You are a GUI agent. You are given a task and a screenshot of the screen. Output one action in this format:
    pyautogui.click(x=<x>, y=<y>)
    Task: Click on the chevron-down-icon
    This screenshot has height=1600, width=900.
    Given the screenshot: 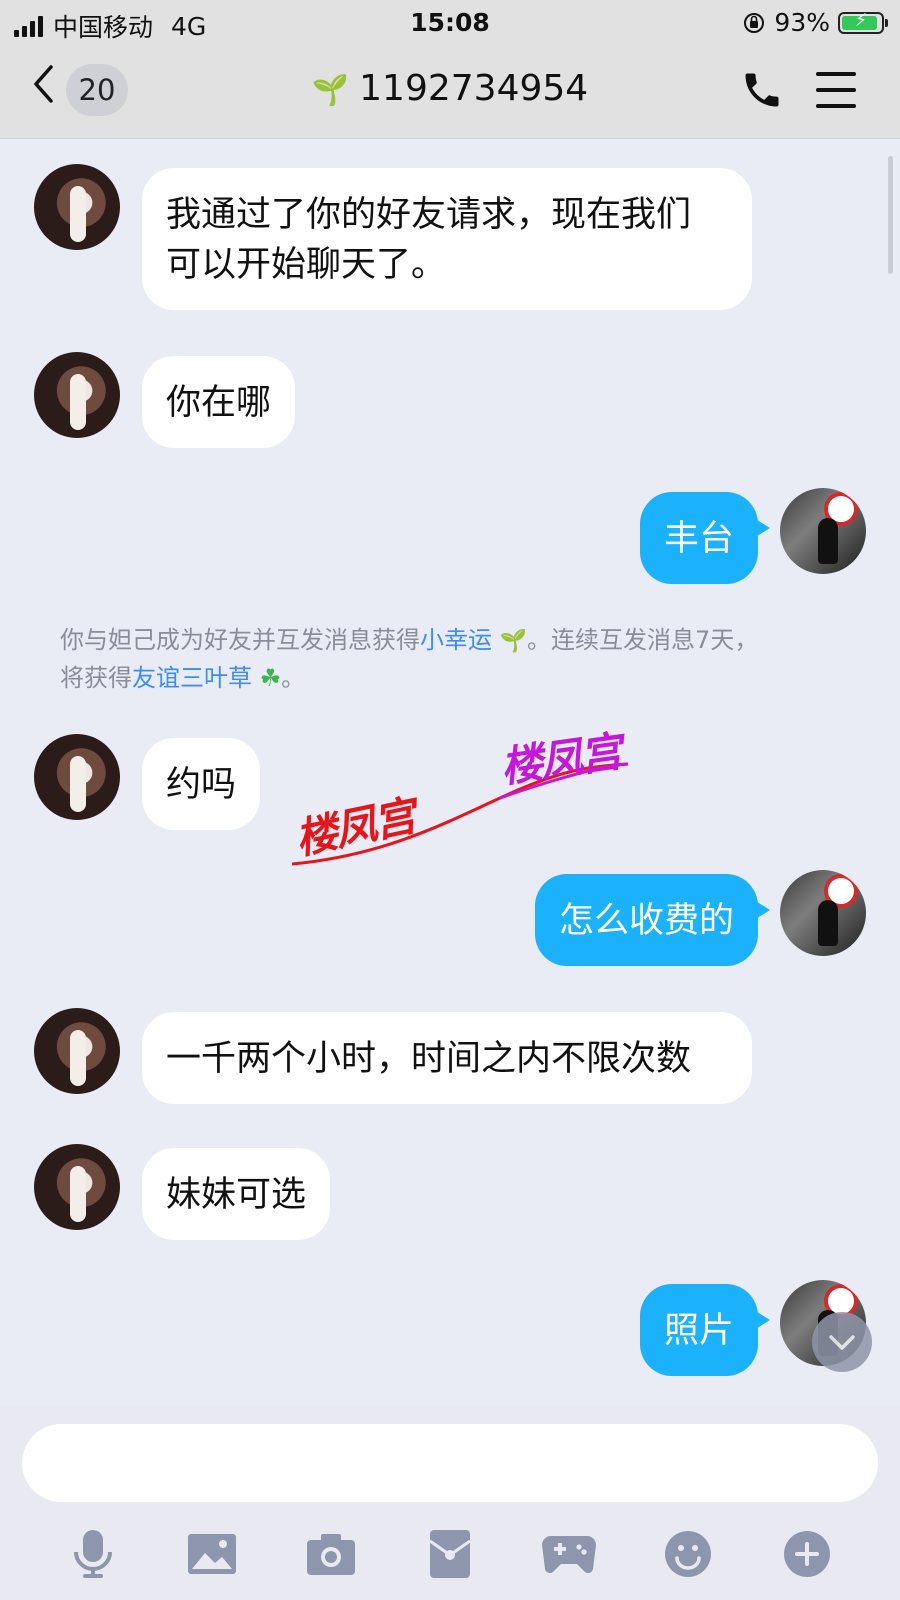 What is the action you would take?
    pyautogui.click(x=842, y=1342)
    